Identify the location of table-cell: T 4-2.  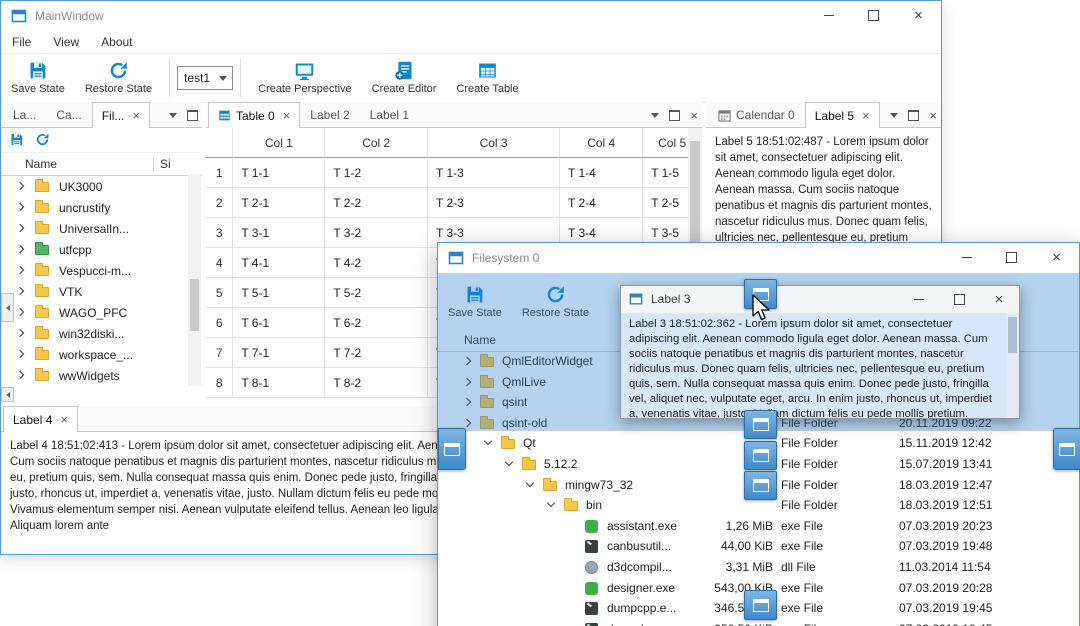
(377, 263).